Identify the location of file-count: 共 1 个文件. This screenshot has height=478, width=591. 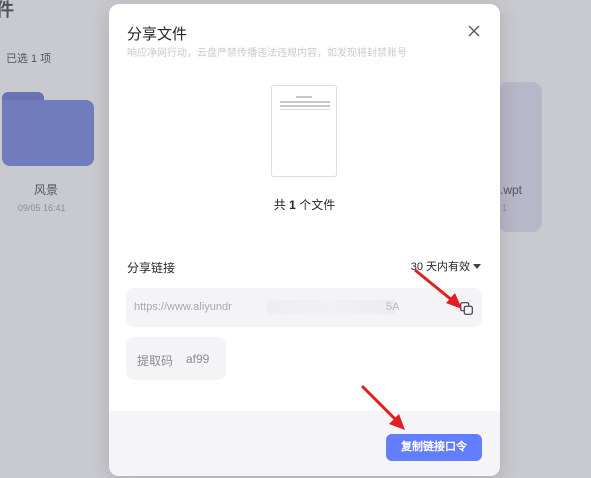
(304, 204).